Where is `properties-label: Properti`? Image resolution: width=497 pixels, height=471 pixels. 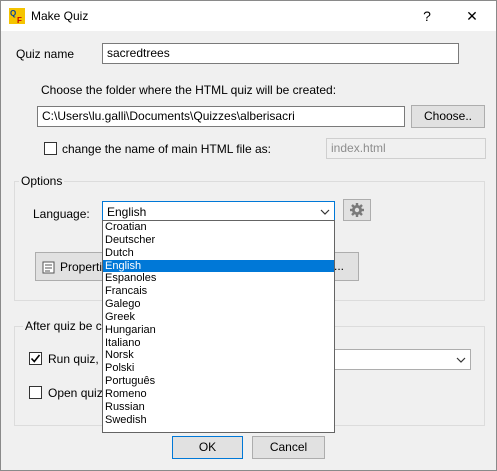
properties-label: Properti is located at coordinates (81, 267).